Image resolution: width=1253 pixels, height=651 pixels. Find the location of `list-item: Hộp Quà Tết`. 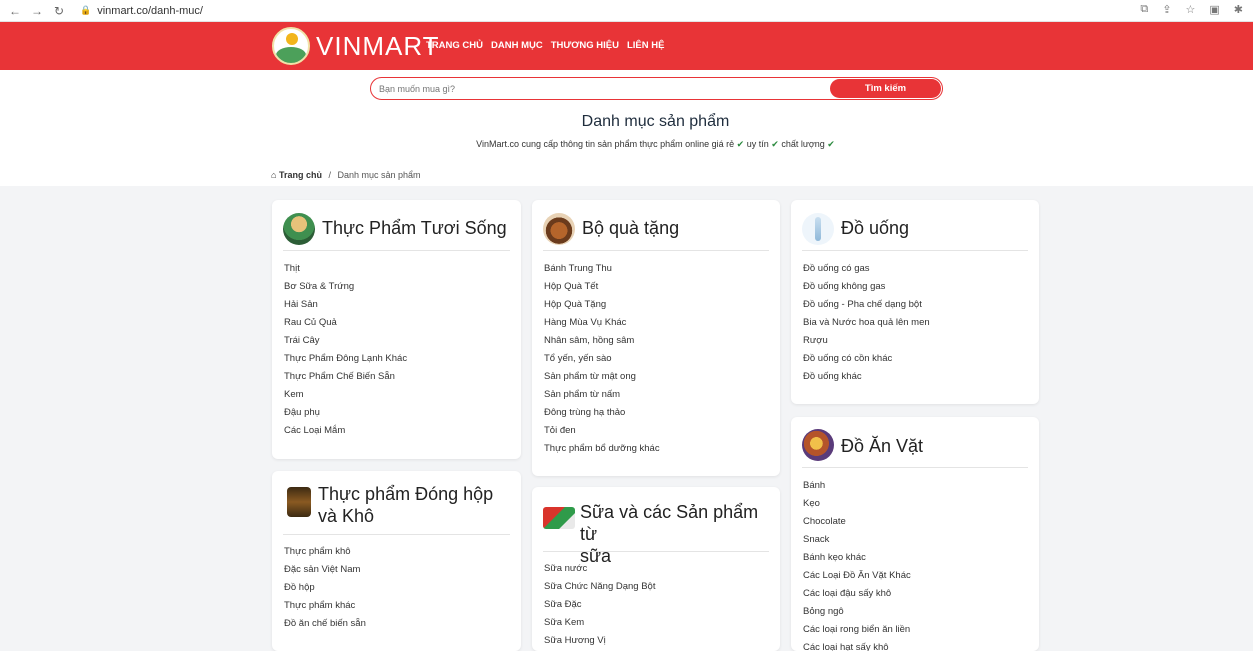

list-item: Hộp Quà Tết is located at coordinates (602, 287).